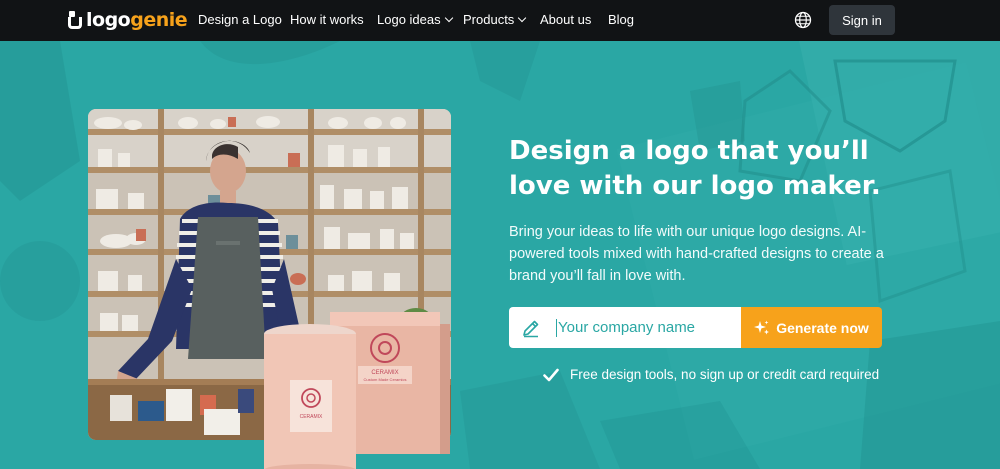 The image size is (1000, 469). What do you see at coordinates (531, 329) in the screenshot?
I see `pencil-icon` at bounding box center [531, 329].